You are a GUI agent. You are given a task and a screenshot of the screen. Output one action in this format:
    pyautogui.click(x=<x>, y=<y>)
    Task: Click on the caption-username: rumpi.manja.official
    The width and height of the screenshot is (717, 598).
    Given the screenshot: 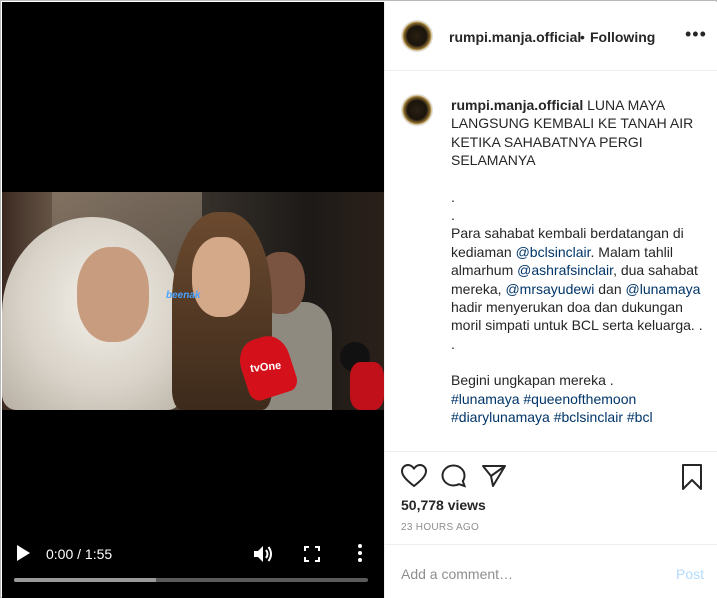 What is the action you would take?
    pyautogui.click(x=517, y=105)
    